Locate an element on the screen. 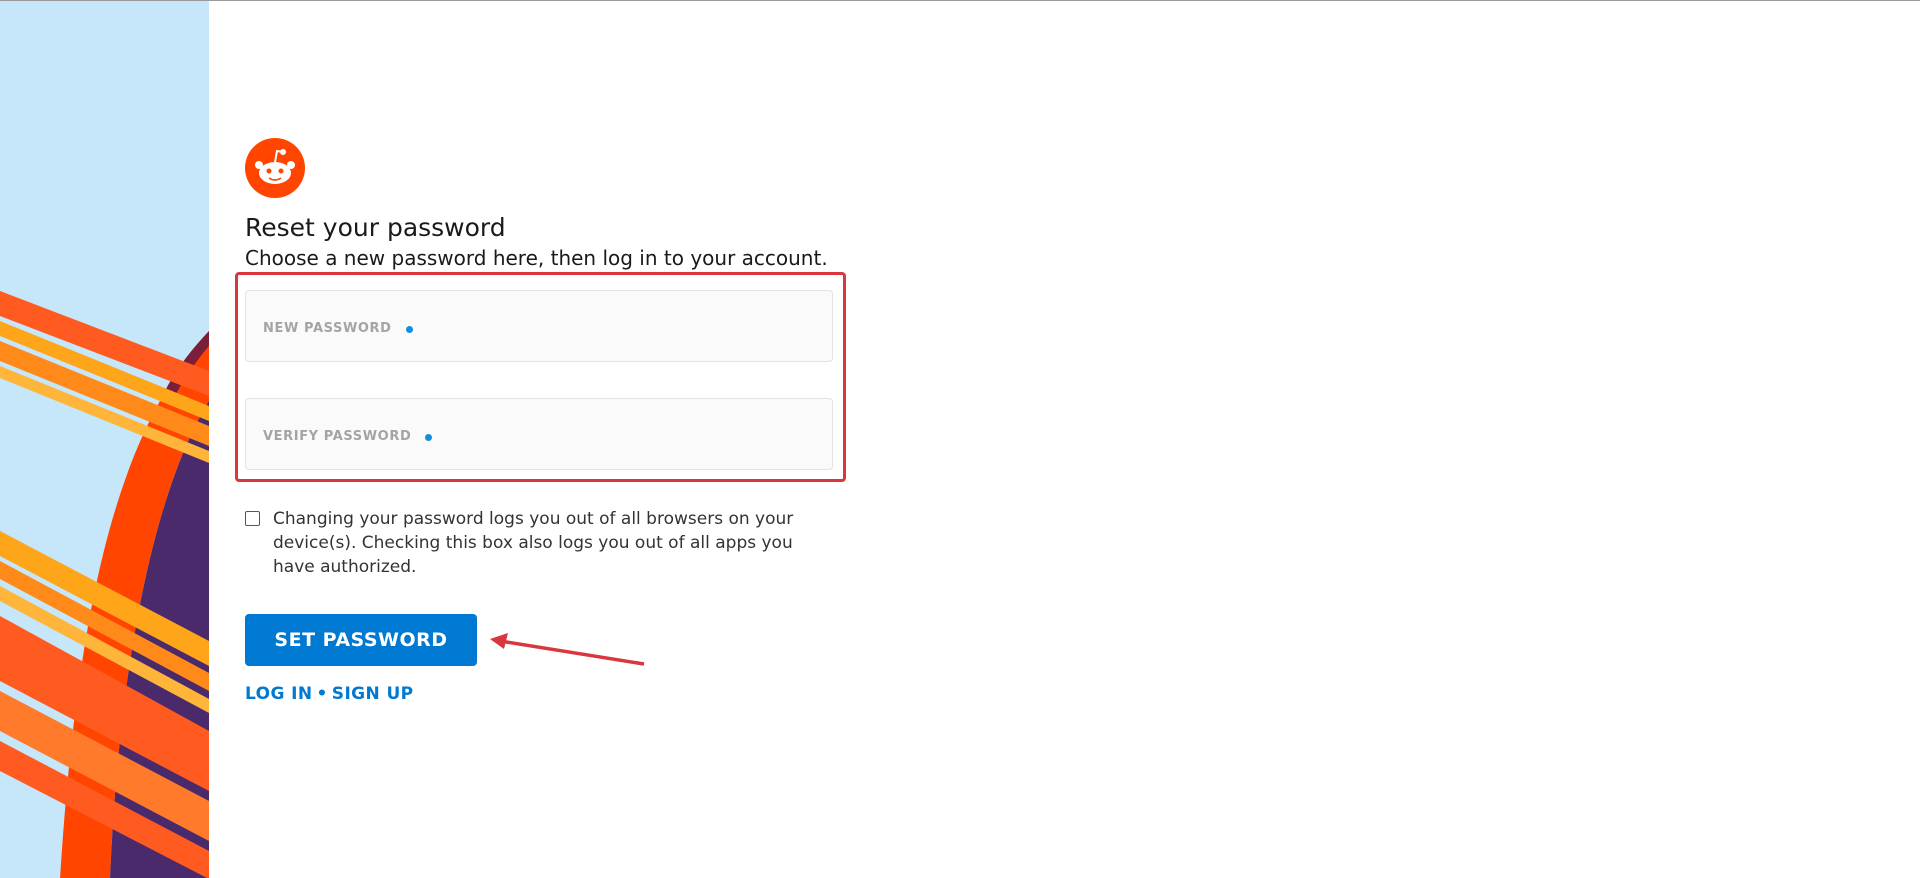 Image resolution: width=1920 pixels, height=878 pixels. signup-link: SIGN UP is located at coordinates (373, 694).